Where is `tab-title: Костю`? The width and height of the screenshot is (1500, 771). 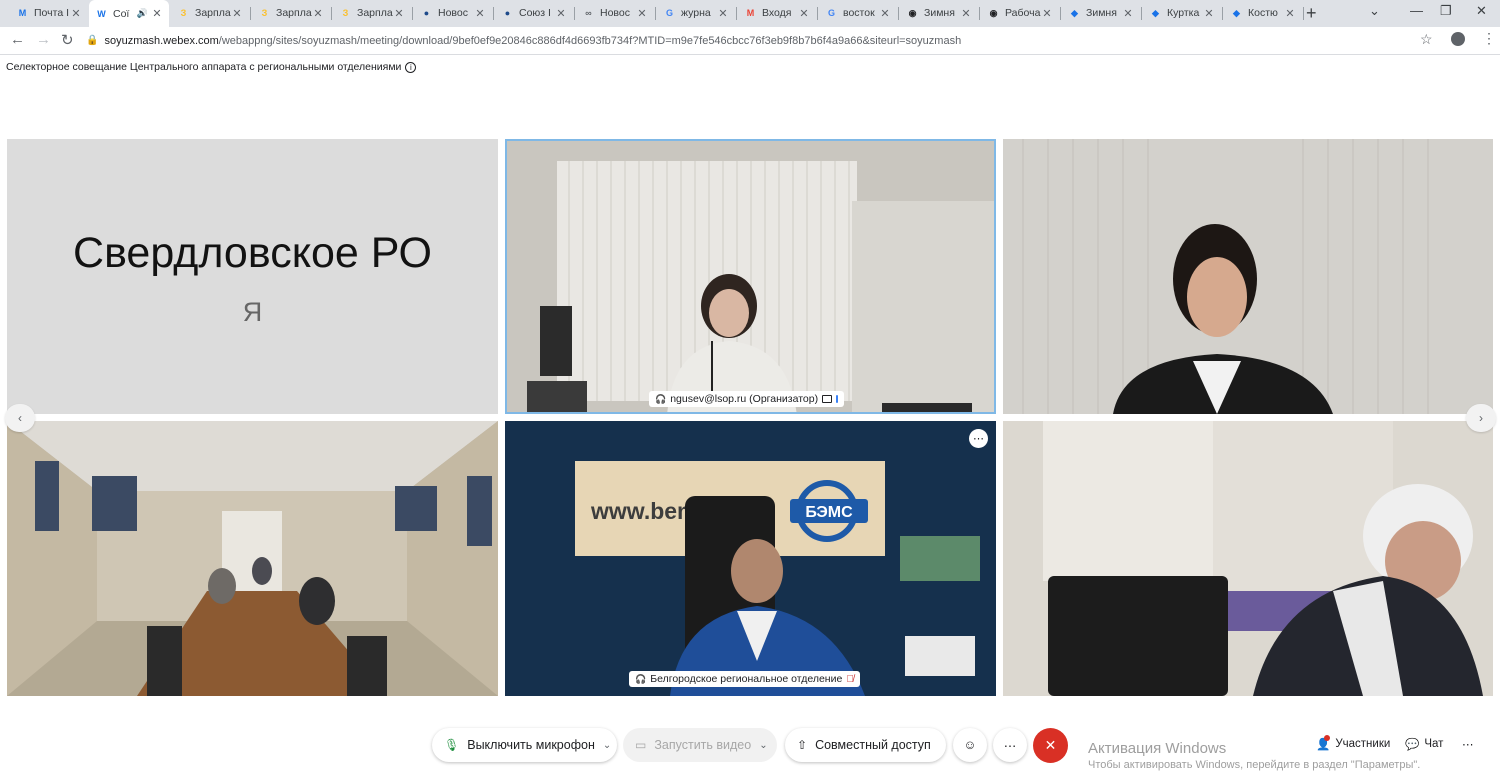 tab-title: Костю is located at coordinates (1263, 13).